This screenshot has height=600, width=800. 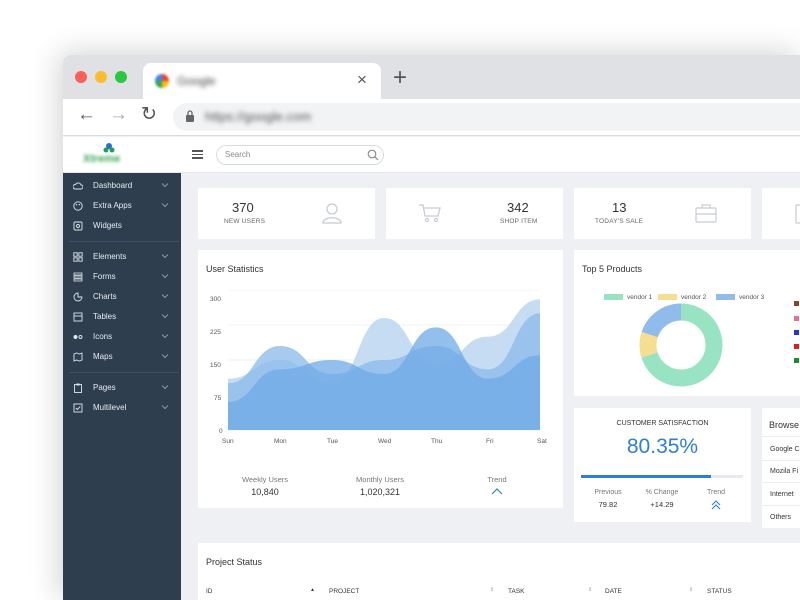 I want to click on sidebar-item-maps: Maps, so click(x=122, y=357).